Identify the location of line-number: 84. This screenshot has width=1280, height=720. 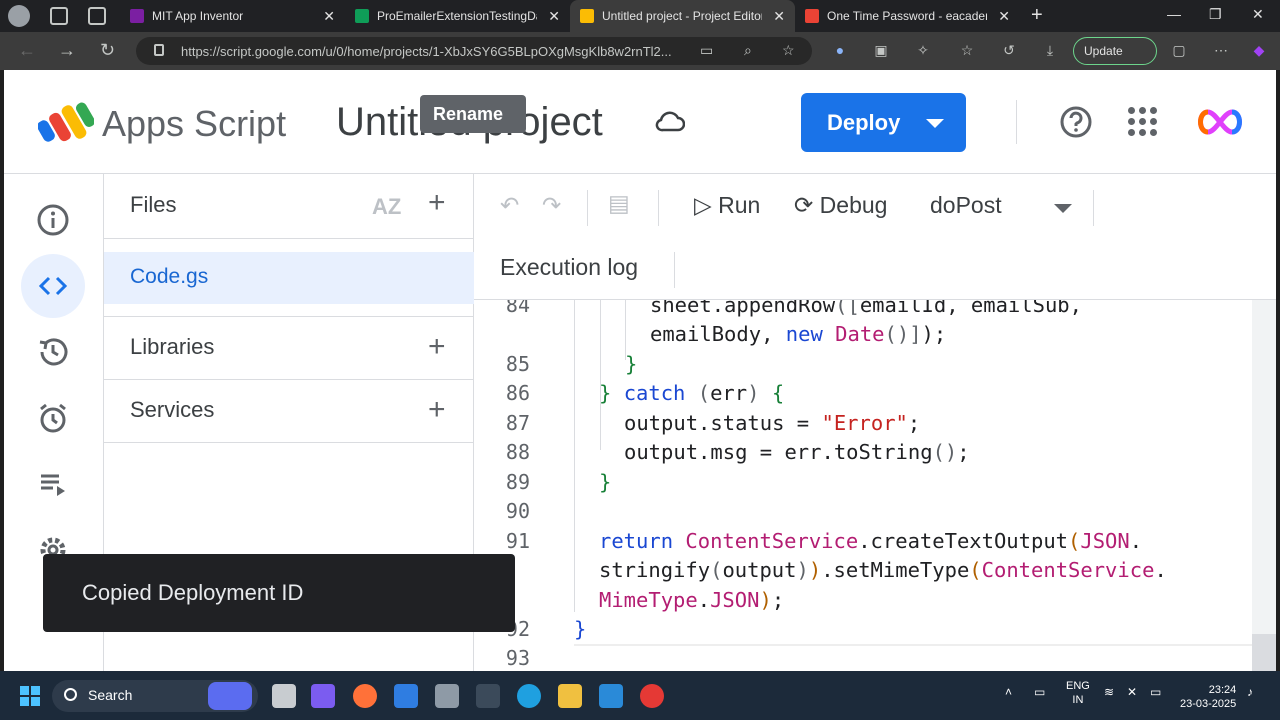
(517, 308).